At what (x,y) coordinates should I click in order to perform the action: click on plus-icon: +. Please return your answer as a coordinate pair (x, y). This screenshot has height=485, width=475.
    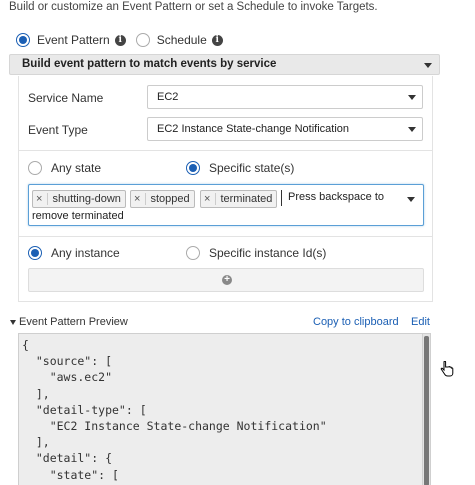
    Looking at the image, I should click on (227, 280).